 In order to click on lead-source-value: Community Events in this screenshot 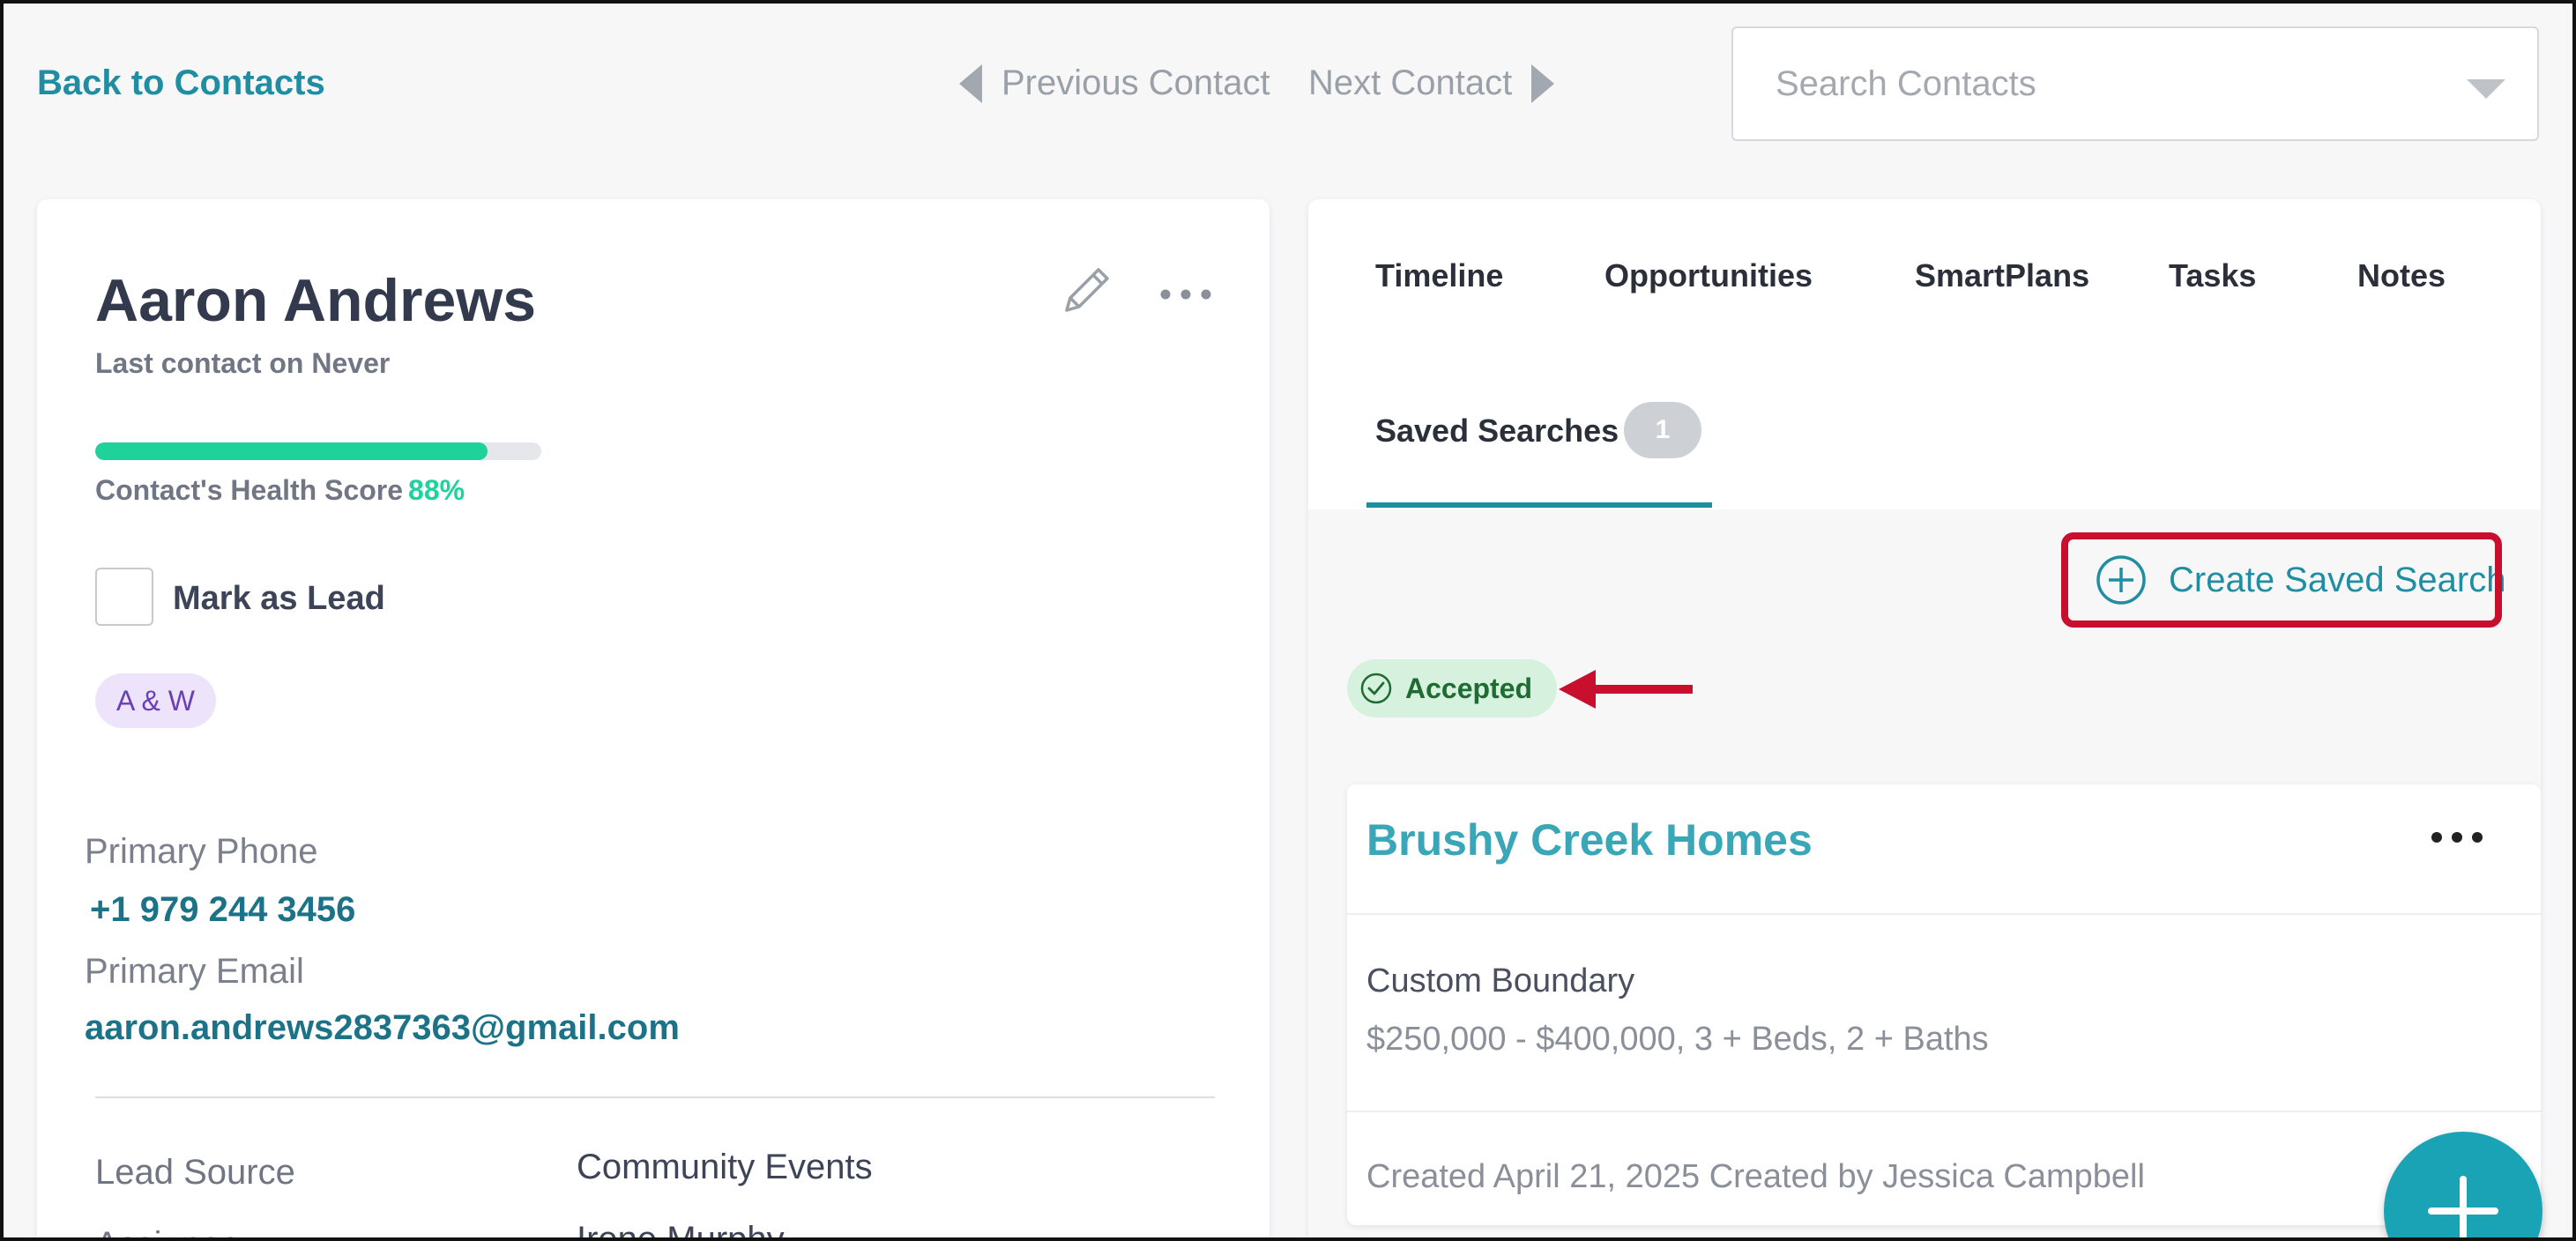, I will do `click(725, 1167)`.